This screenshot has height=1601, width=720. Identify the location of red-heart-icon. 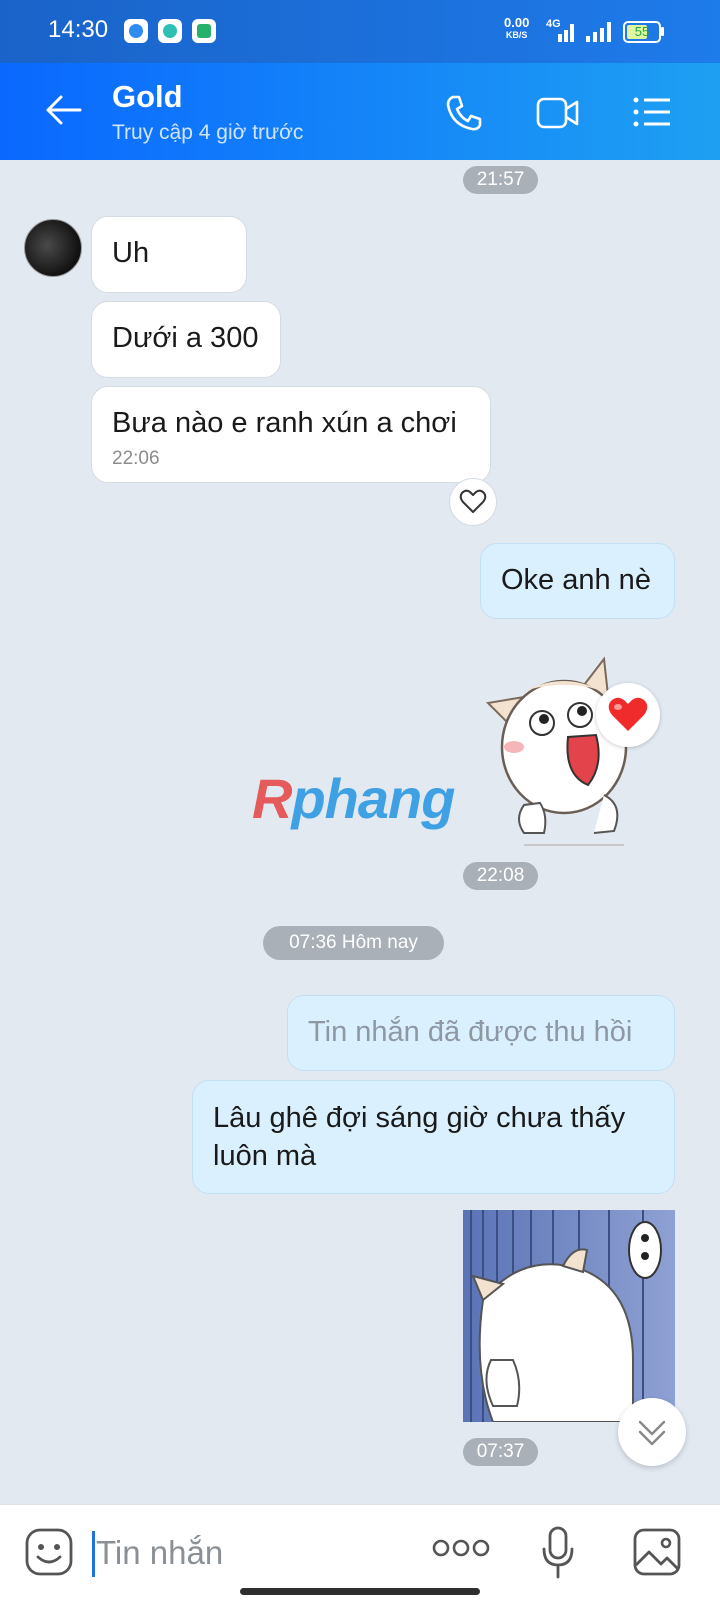
(628, 714).